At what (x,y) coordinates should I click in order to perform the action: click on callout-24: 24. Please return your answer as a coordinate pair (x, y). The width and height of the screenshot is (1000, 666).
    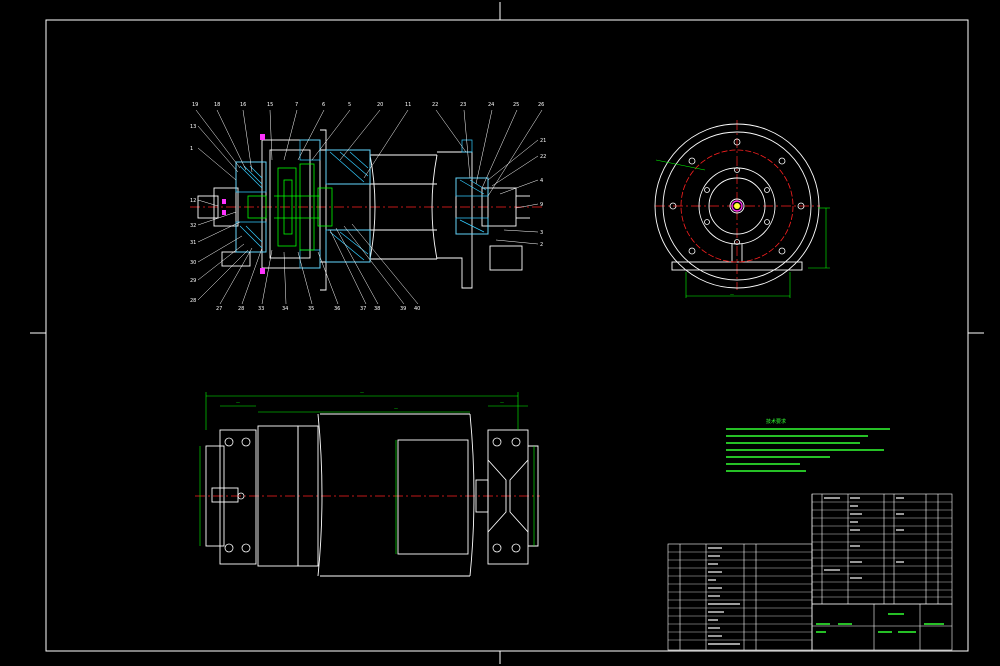
    Looking at the image, I should click on (491, 105).